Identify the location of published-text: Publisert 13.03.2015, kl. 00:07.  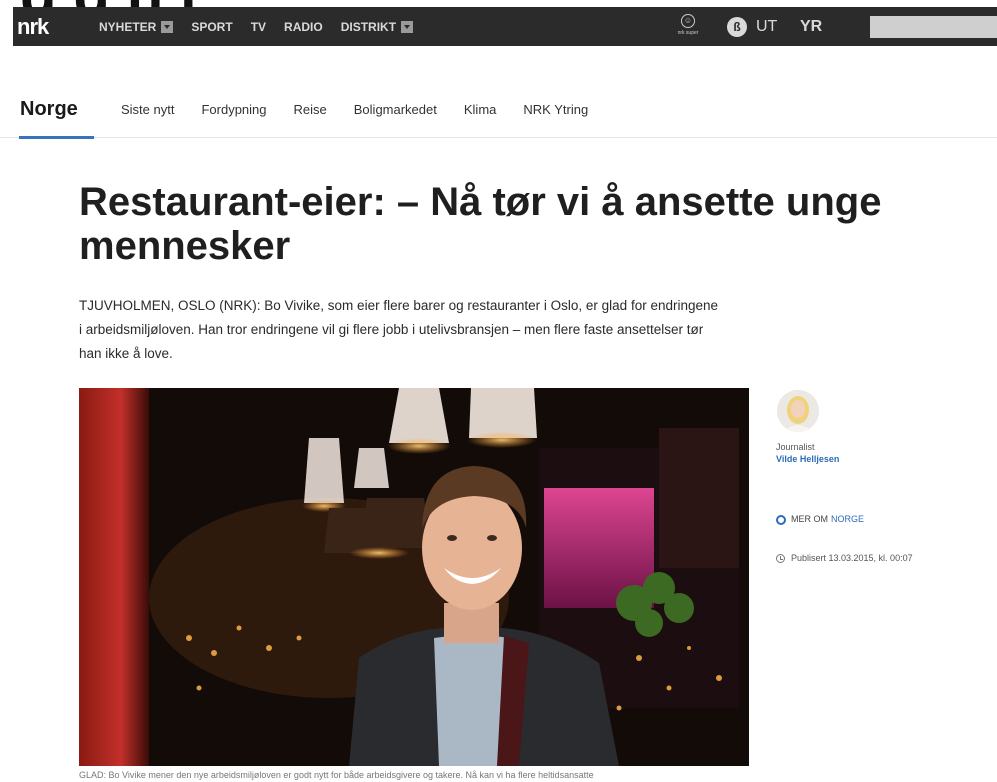
(852, 558).